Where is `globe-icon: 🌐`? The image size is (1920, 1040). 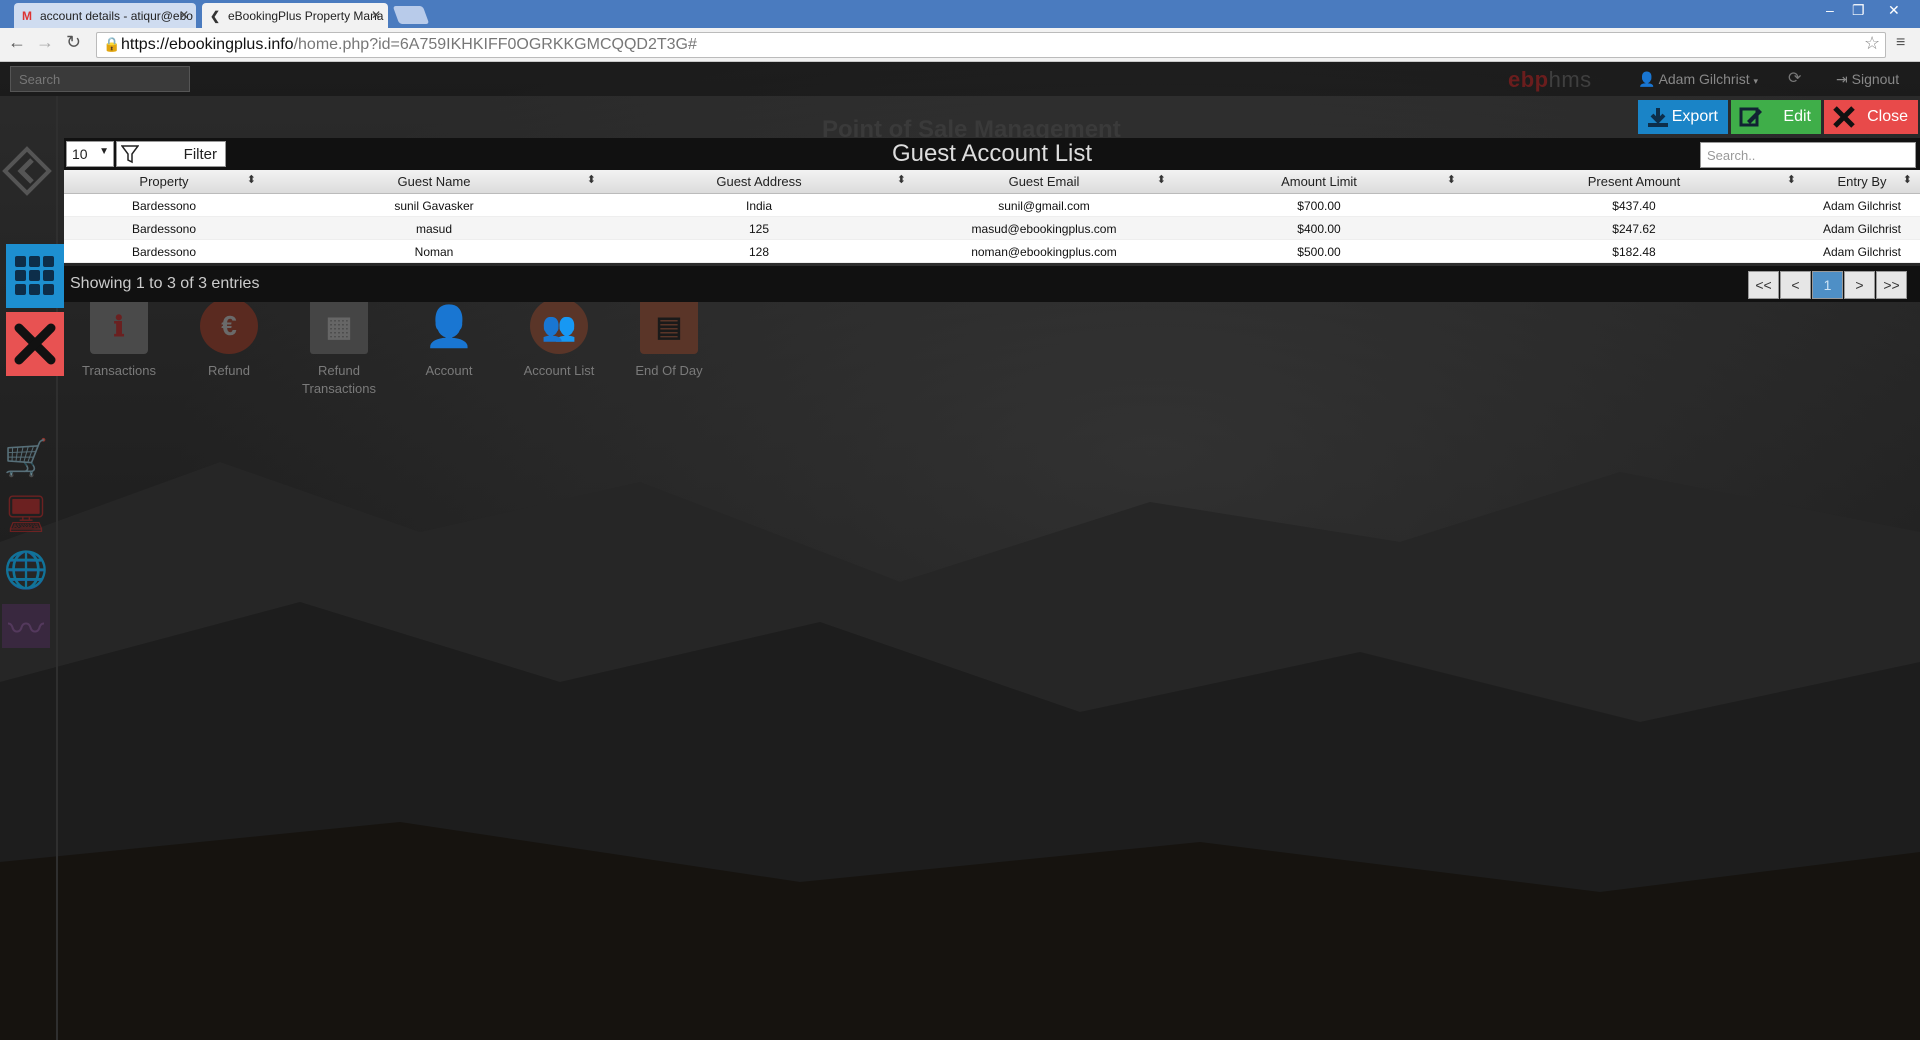 globe-icon: 🌐 is located at coordinates (26, 570).